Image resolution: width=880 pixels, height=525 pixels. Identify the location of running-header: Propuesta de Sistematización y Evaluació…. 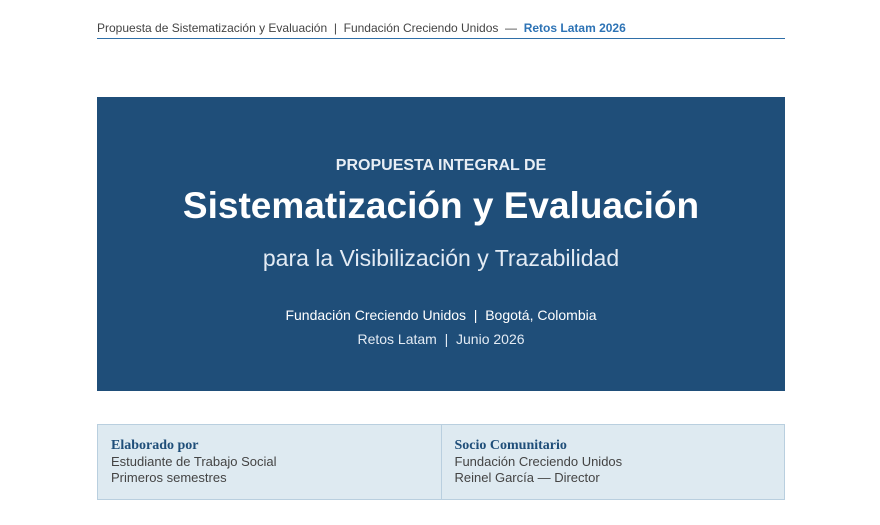
(441, 30).